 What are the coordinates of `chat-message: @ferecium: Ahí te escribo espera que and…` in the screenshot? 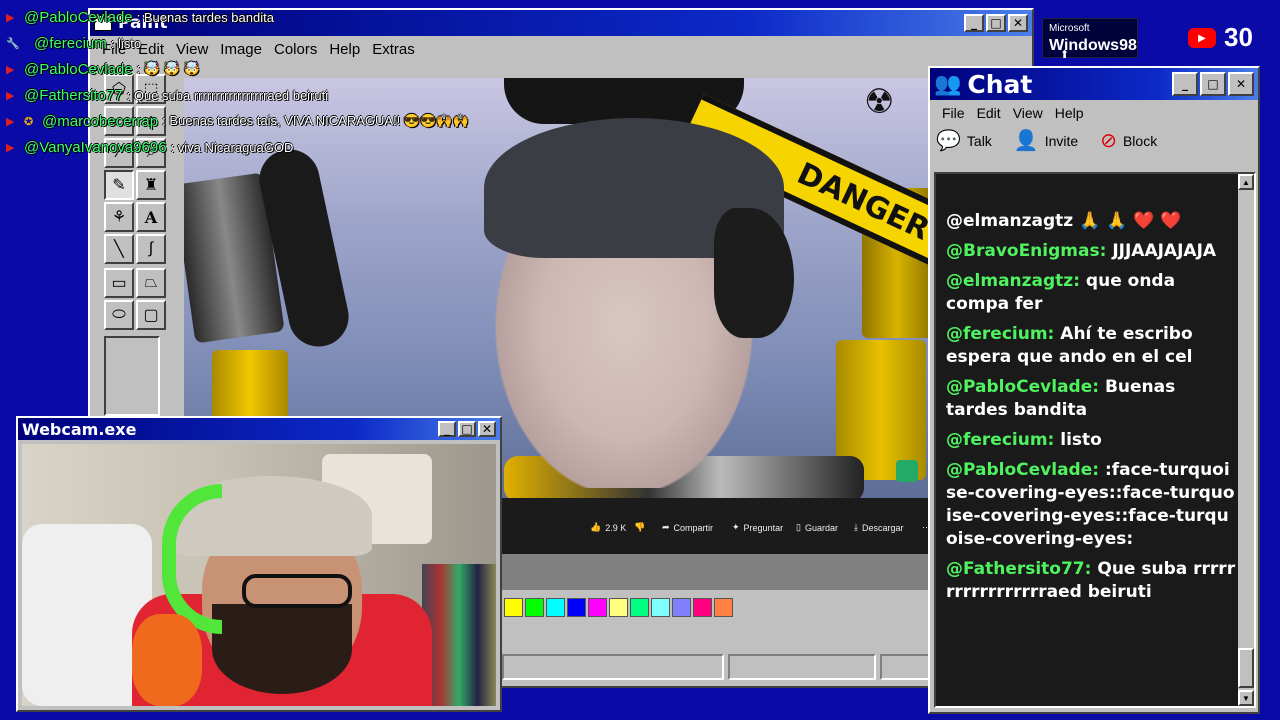 It's located at (1069, 345).